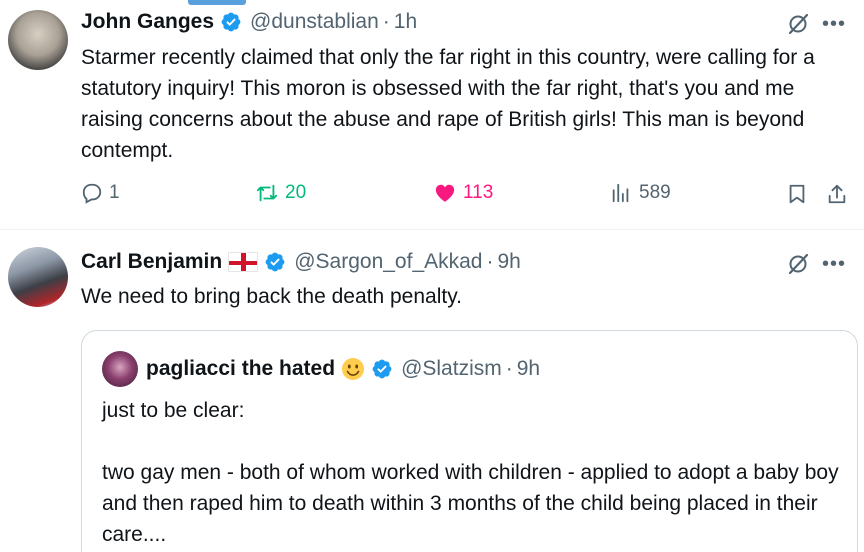 Image resolution: width=864 pixels, height=552 pixels. I want to click on reply-count: 1, so click(114, 192).